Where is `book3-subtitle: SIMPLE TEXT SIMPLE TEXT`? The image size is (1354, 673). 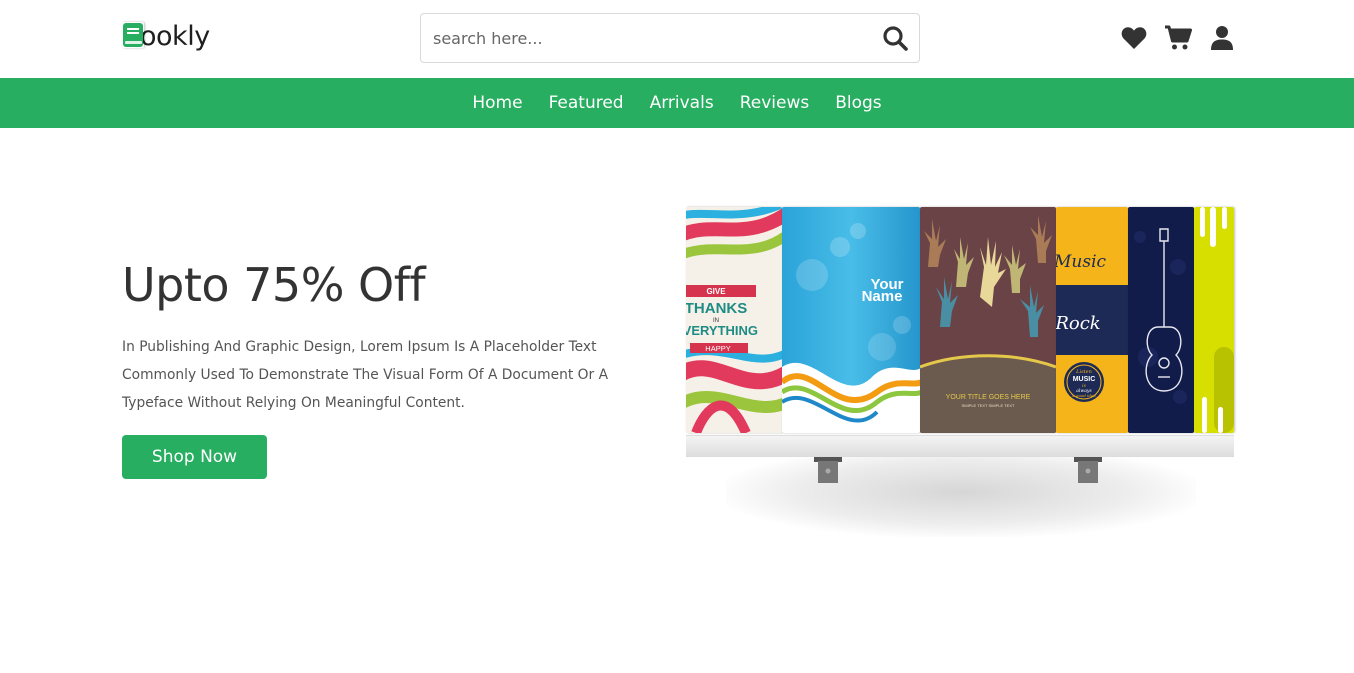 book3-subtitle: SIMPLE TEXT SIMPLE TEXT is located at coordinates (988, 405).